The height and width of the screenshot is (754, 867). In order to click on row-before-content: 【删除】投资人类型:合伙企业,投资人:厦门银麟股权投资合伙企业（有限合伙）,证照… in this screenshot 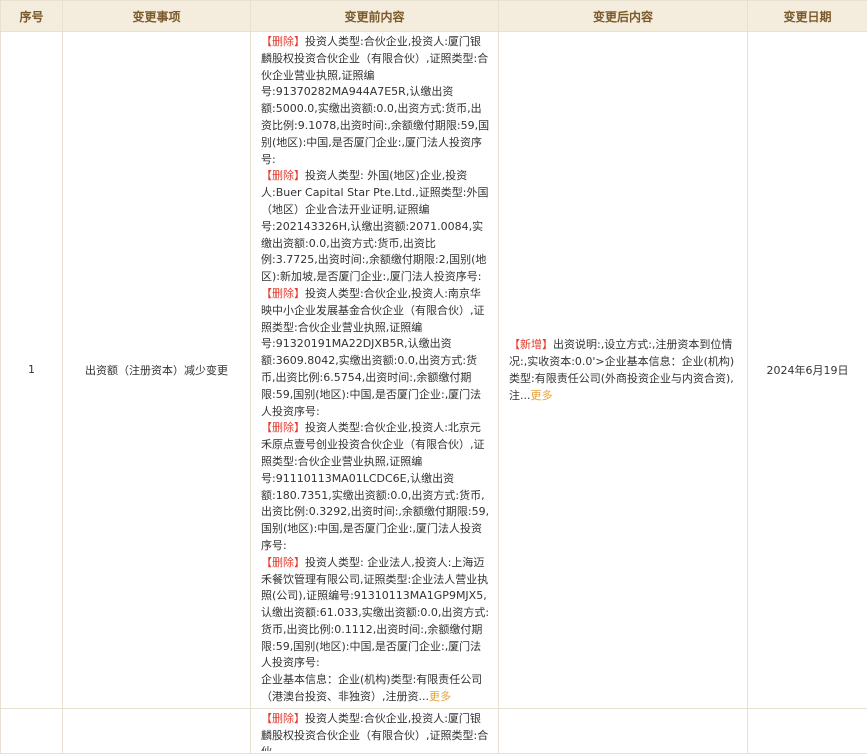, I will do `click(375, 730)`.